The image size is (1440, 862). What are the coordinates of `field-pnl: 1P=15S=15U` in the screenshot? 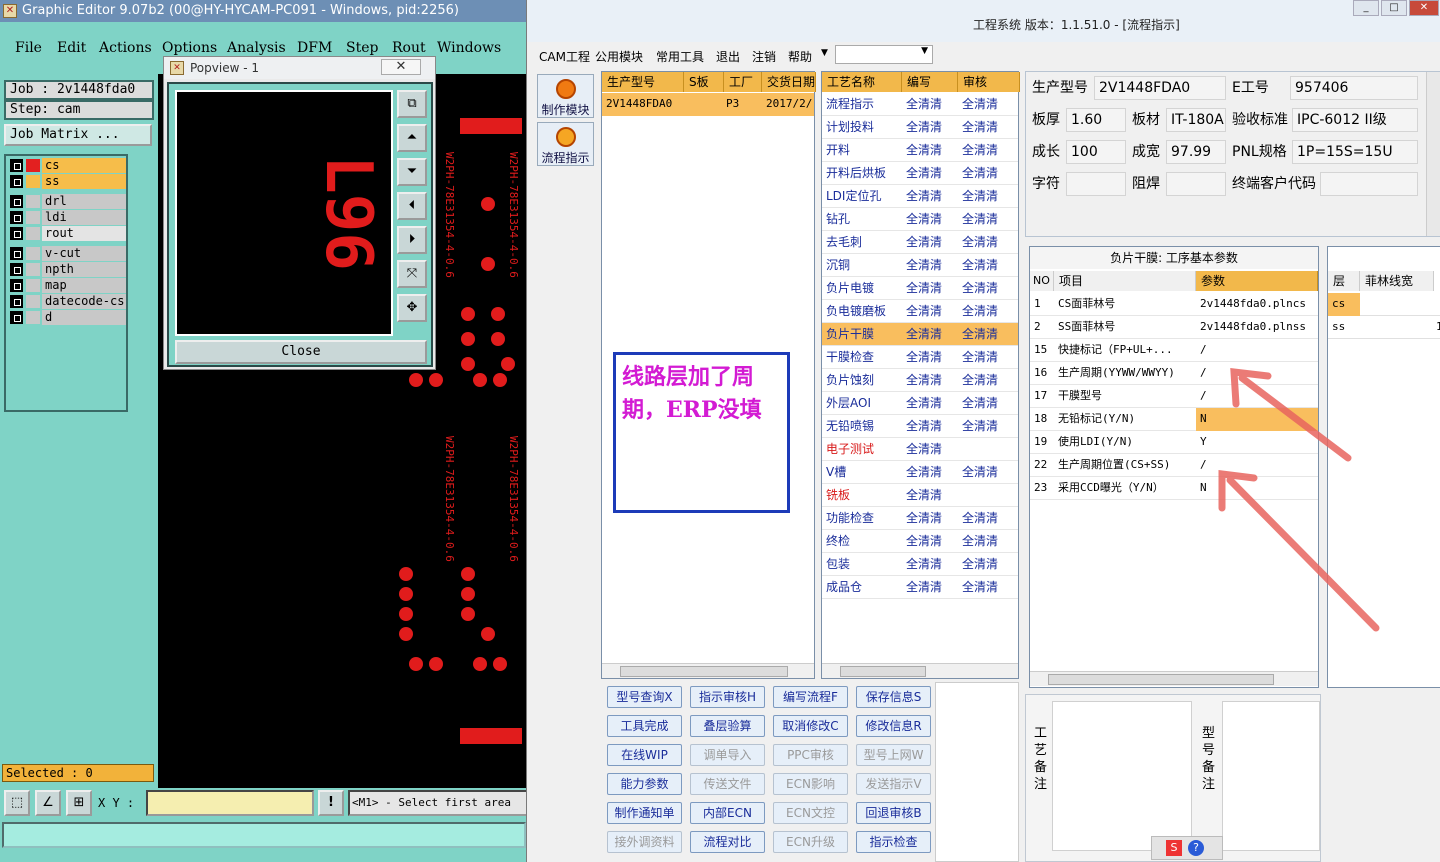 It's located at (1355, 152).